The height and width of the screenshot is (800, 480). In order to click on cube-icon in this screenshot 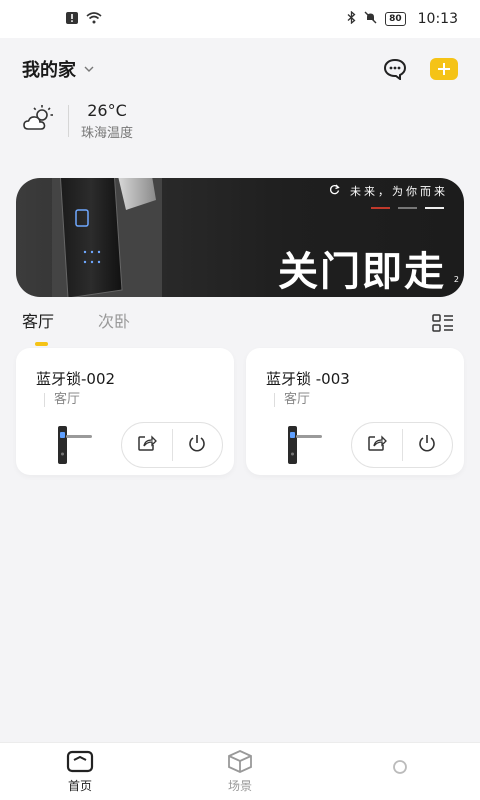, I will do `click(240, 761)`.